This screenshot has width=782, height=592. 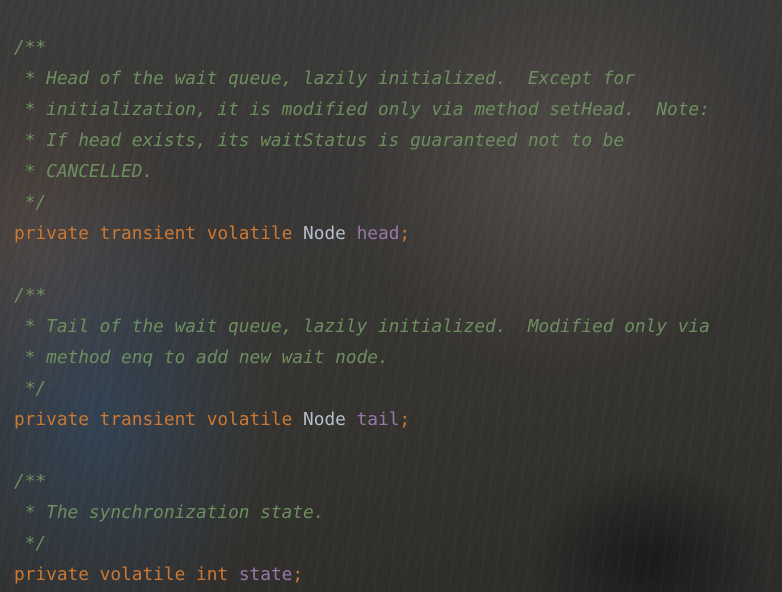 What do you see at coordinates (84, 171) in the screenshot?
I see `comment-line: * CANCELLED.` at bounding box center [84, 171].